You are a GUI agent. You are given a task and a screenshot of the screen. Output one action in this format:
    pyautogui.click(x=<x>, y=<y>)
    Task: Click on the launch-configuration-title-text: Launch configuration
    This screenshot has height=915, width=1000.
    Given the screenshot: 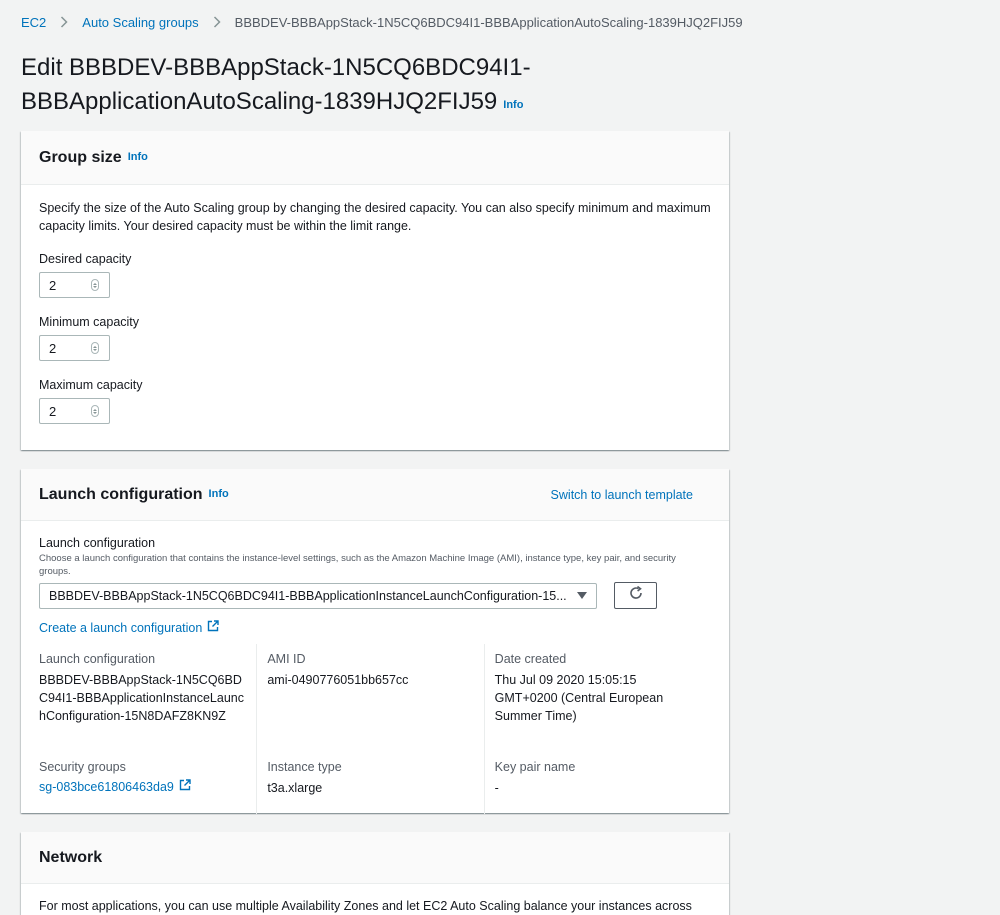 What is the action you would take?
    pyautogui.click(x=121, y=494)
    